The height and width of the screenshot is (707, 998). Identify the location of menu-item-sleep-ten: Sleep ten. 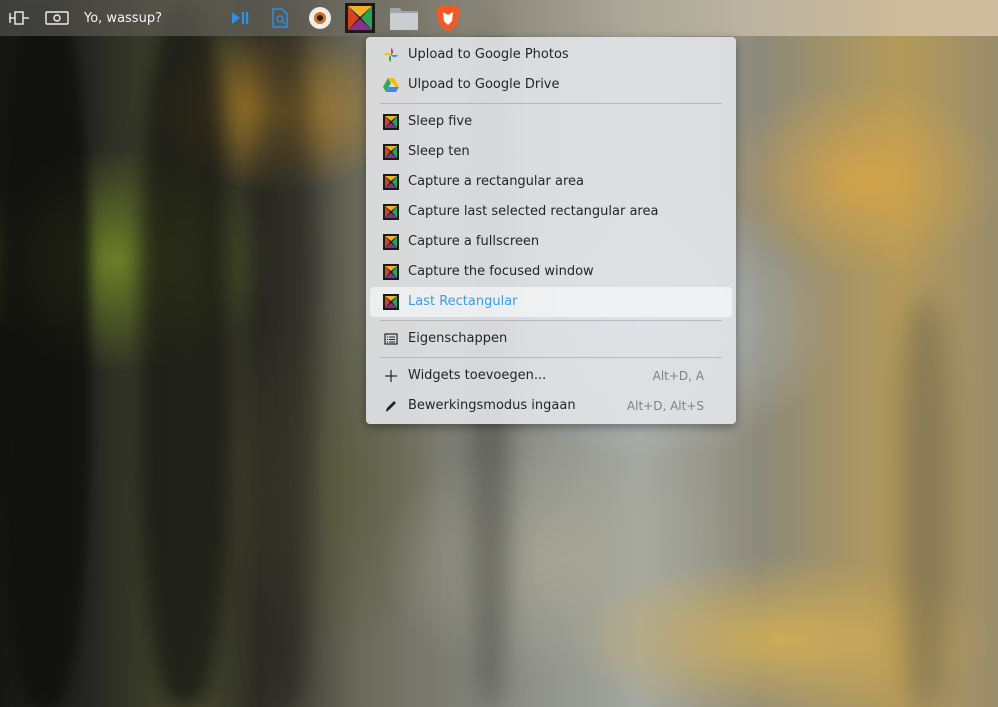
(551, 152).